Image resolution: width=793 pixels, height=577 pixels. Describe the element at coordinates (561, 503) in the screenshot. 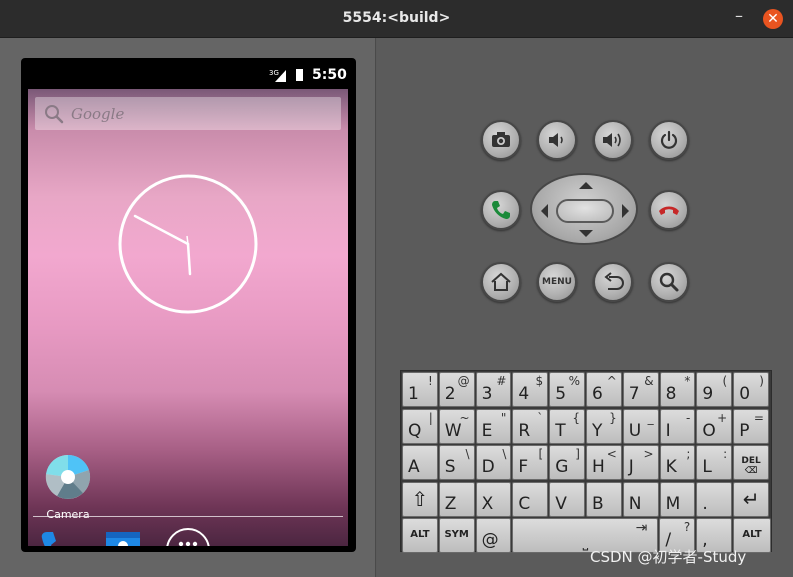

I see `key-label: V` at that location.